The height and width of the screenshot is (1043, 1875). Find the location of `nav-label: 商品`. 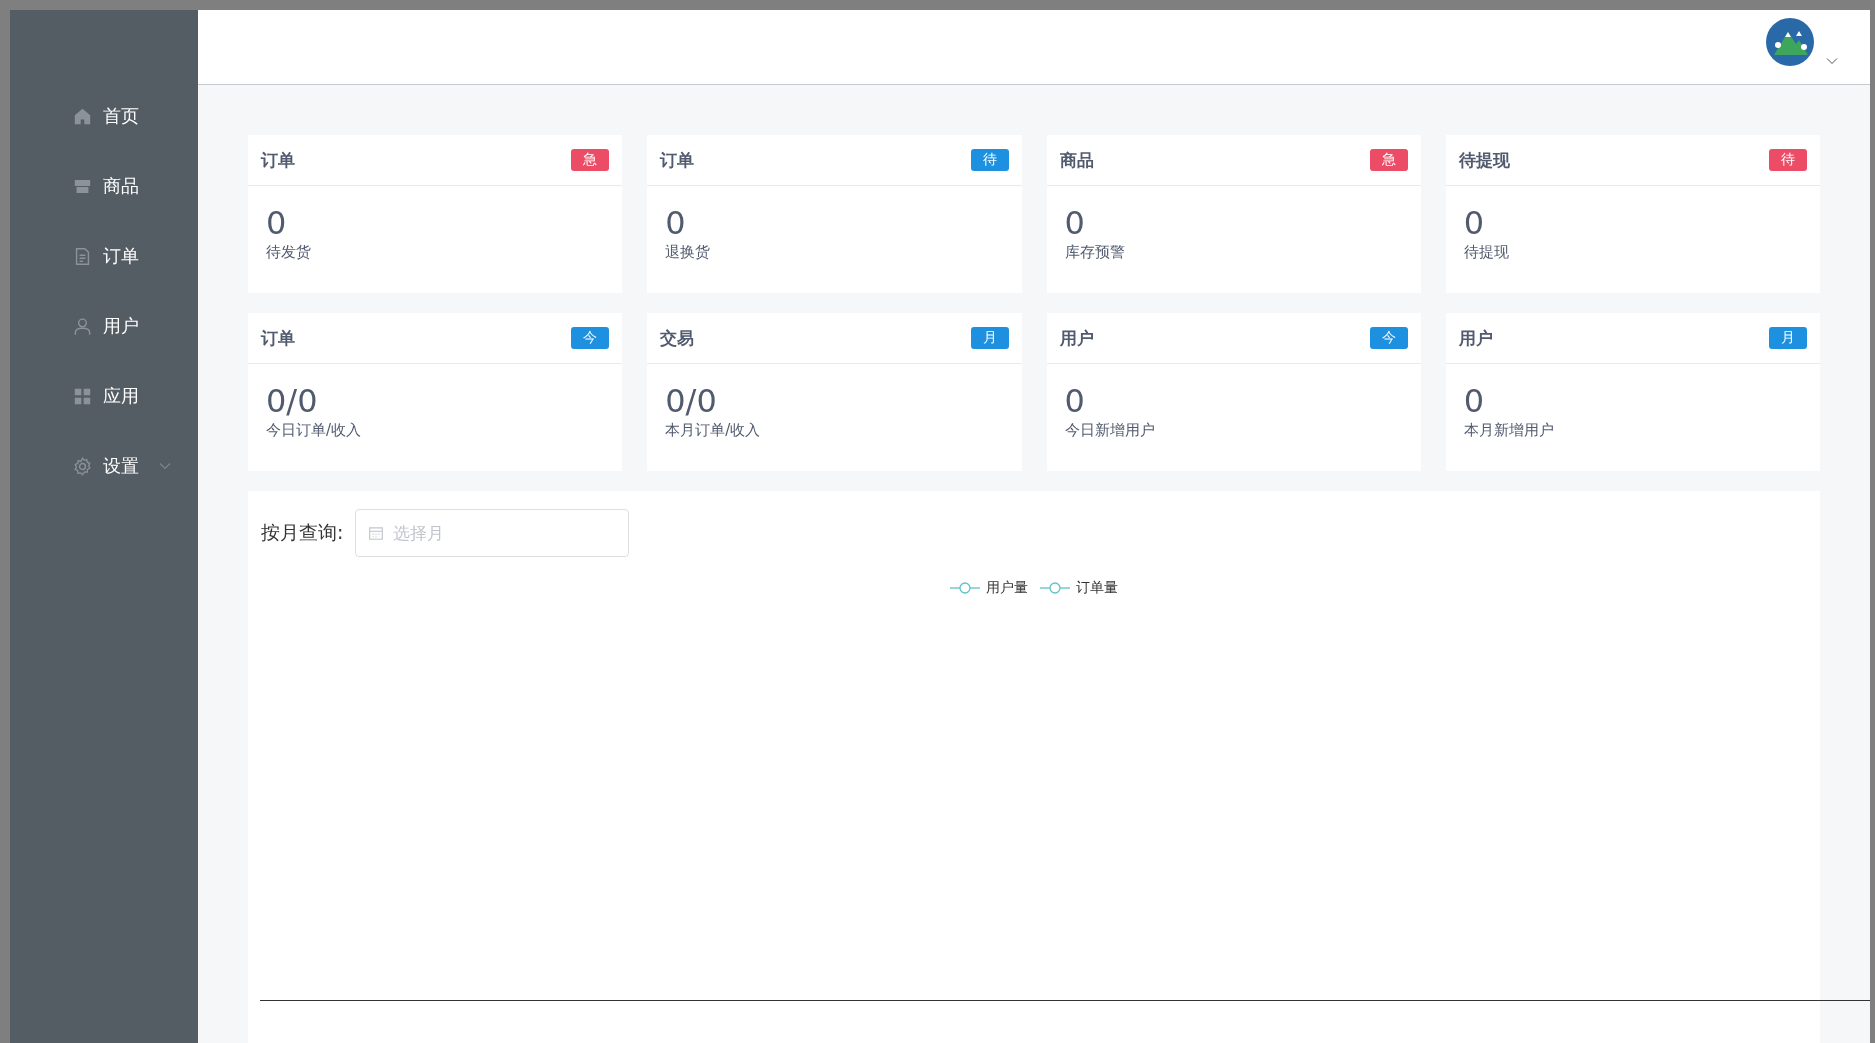

nav-label: 商品 is located at coordinates (121, 186).